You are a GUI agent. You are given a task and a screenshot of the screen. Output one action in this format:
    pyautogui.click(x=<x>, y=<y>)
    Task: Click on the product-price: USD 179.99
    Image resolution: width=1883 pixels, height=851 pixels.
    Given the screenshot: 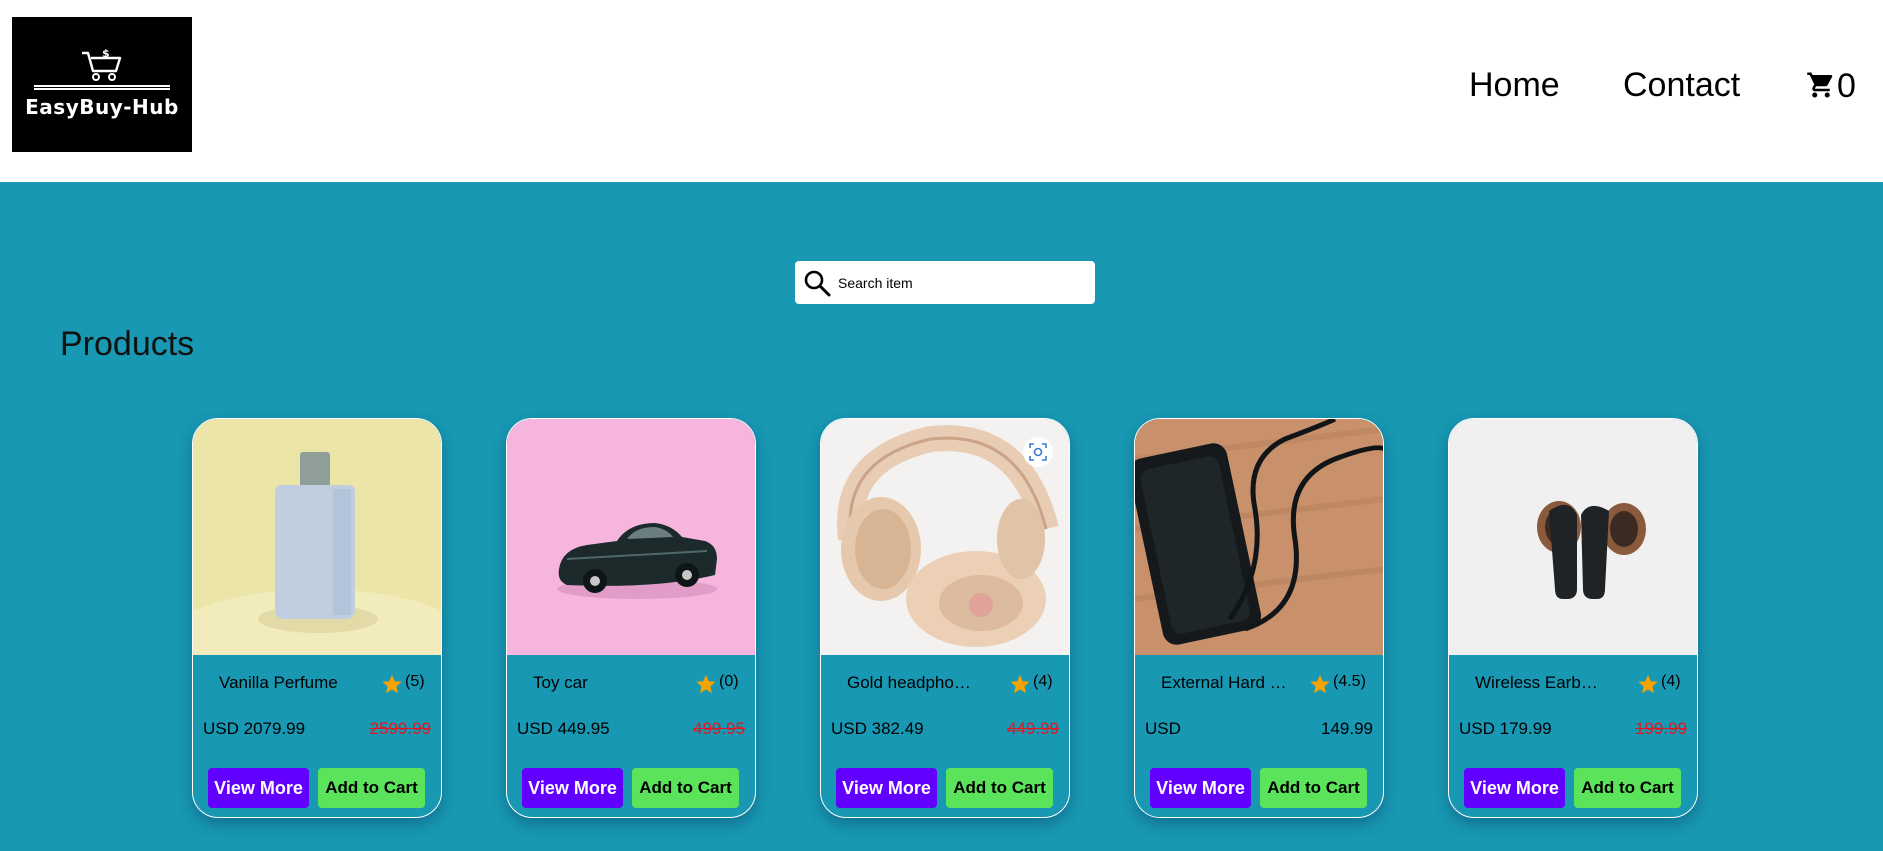 What is the action you would take?
    pyautogui.click(x=1505, y=728)
    